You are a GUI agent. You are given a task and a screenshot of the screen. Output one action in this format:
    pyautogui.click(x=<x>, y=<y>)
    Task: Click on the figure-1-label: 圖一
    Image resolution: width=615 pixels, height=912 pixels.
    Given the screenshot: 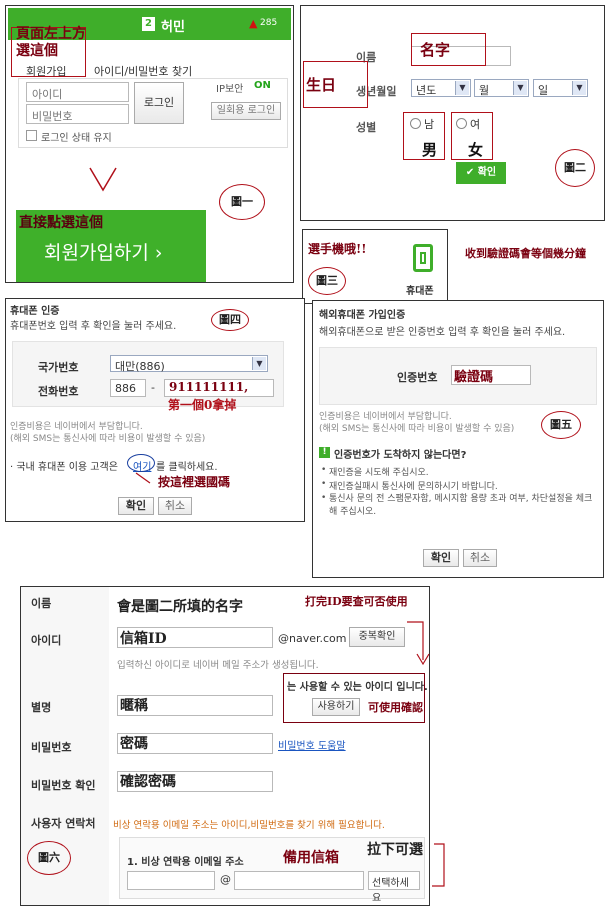 What is the action you would take?
    pyautogui.click(x=242, y=202)
    